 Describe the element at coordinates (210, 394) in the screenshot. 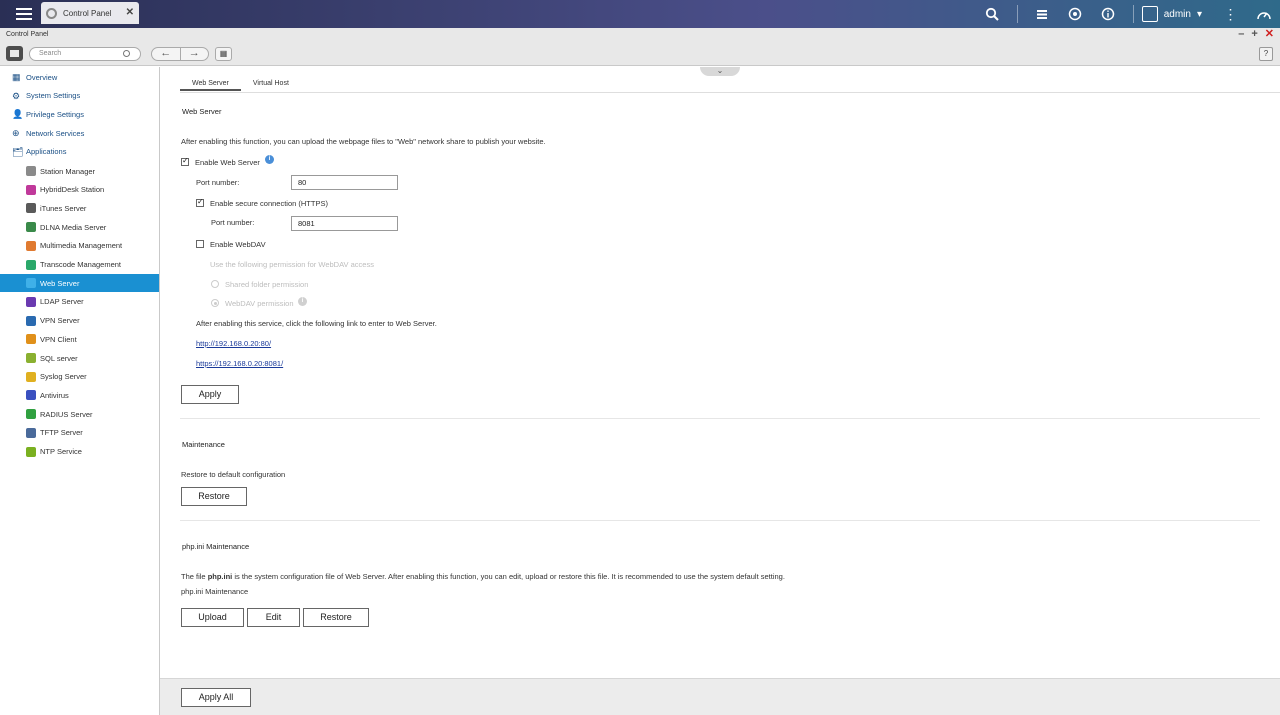

I see `apply-button: Apply` at that location.